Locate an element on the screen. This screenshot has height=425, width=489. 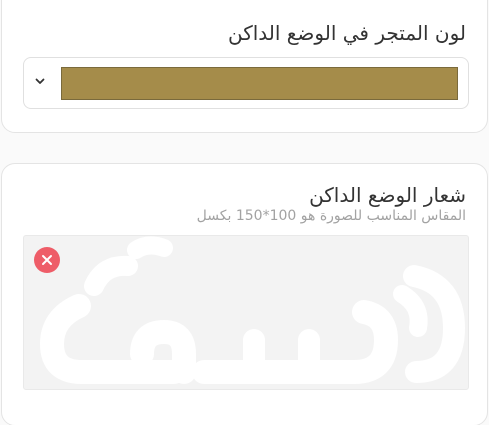
color-swatch is located at coordinates (259, 83).